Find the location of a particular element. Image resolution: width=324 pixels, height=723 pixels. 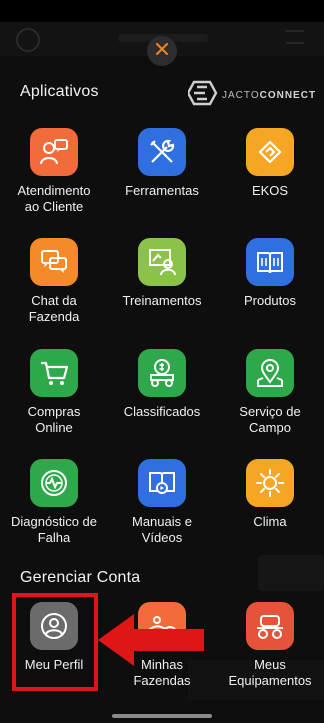

shopping-cart-icon is located at coordinates (54, 373).